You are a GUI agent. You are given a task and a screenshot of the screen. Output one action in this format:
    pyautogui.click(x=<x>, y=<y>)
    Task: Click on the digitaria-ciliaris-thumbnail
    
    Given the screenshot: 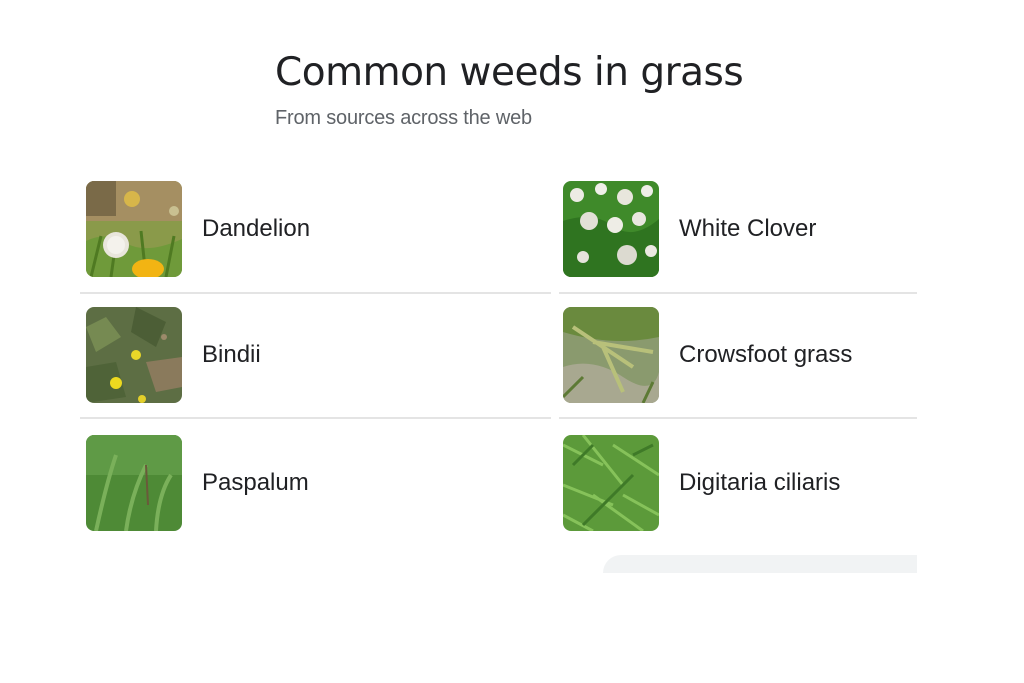 What is the action you would take?
    pyautogui.click(x=611, y=483)
    